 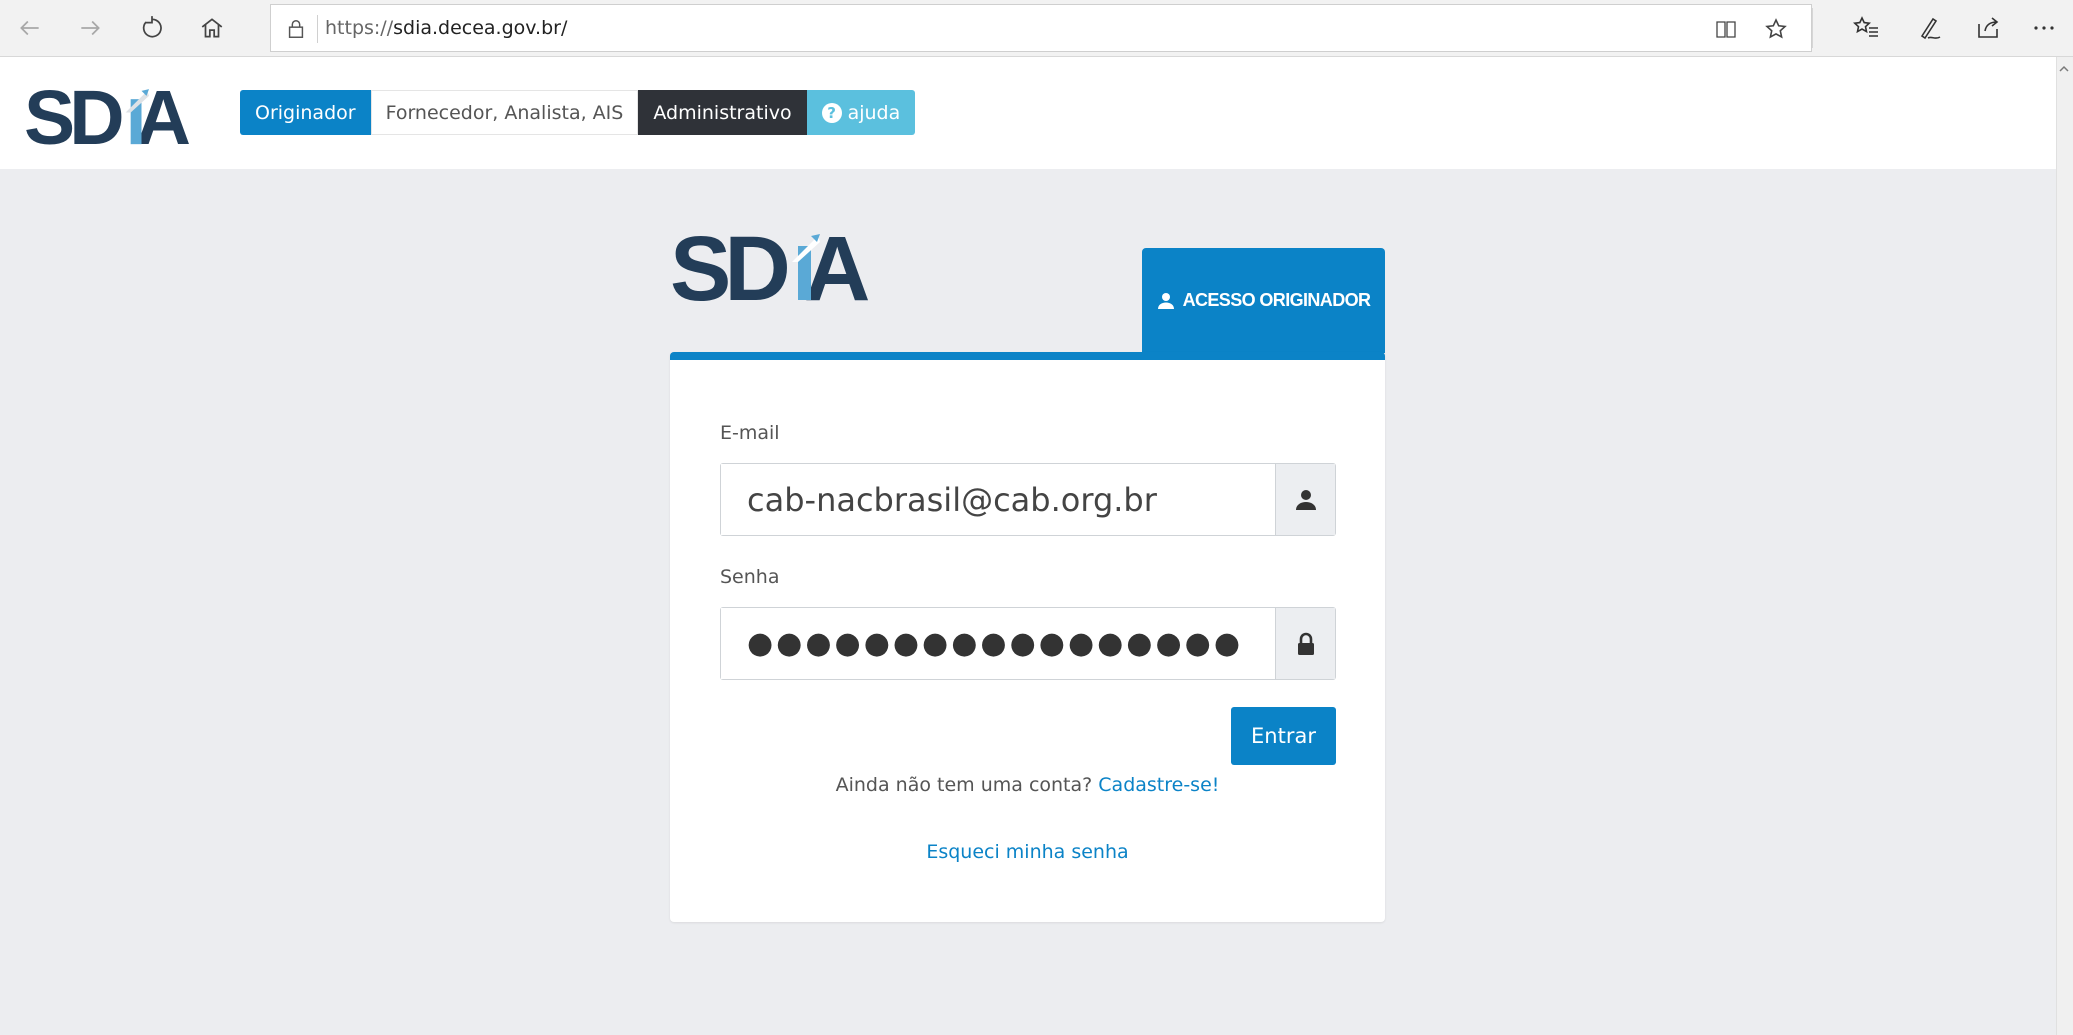 What do you see at coordinates (1276, 300) in the screenshot?
I see `access-tab-label: ACESSO ORIGINADOR` at bounding box center [1276, 300].